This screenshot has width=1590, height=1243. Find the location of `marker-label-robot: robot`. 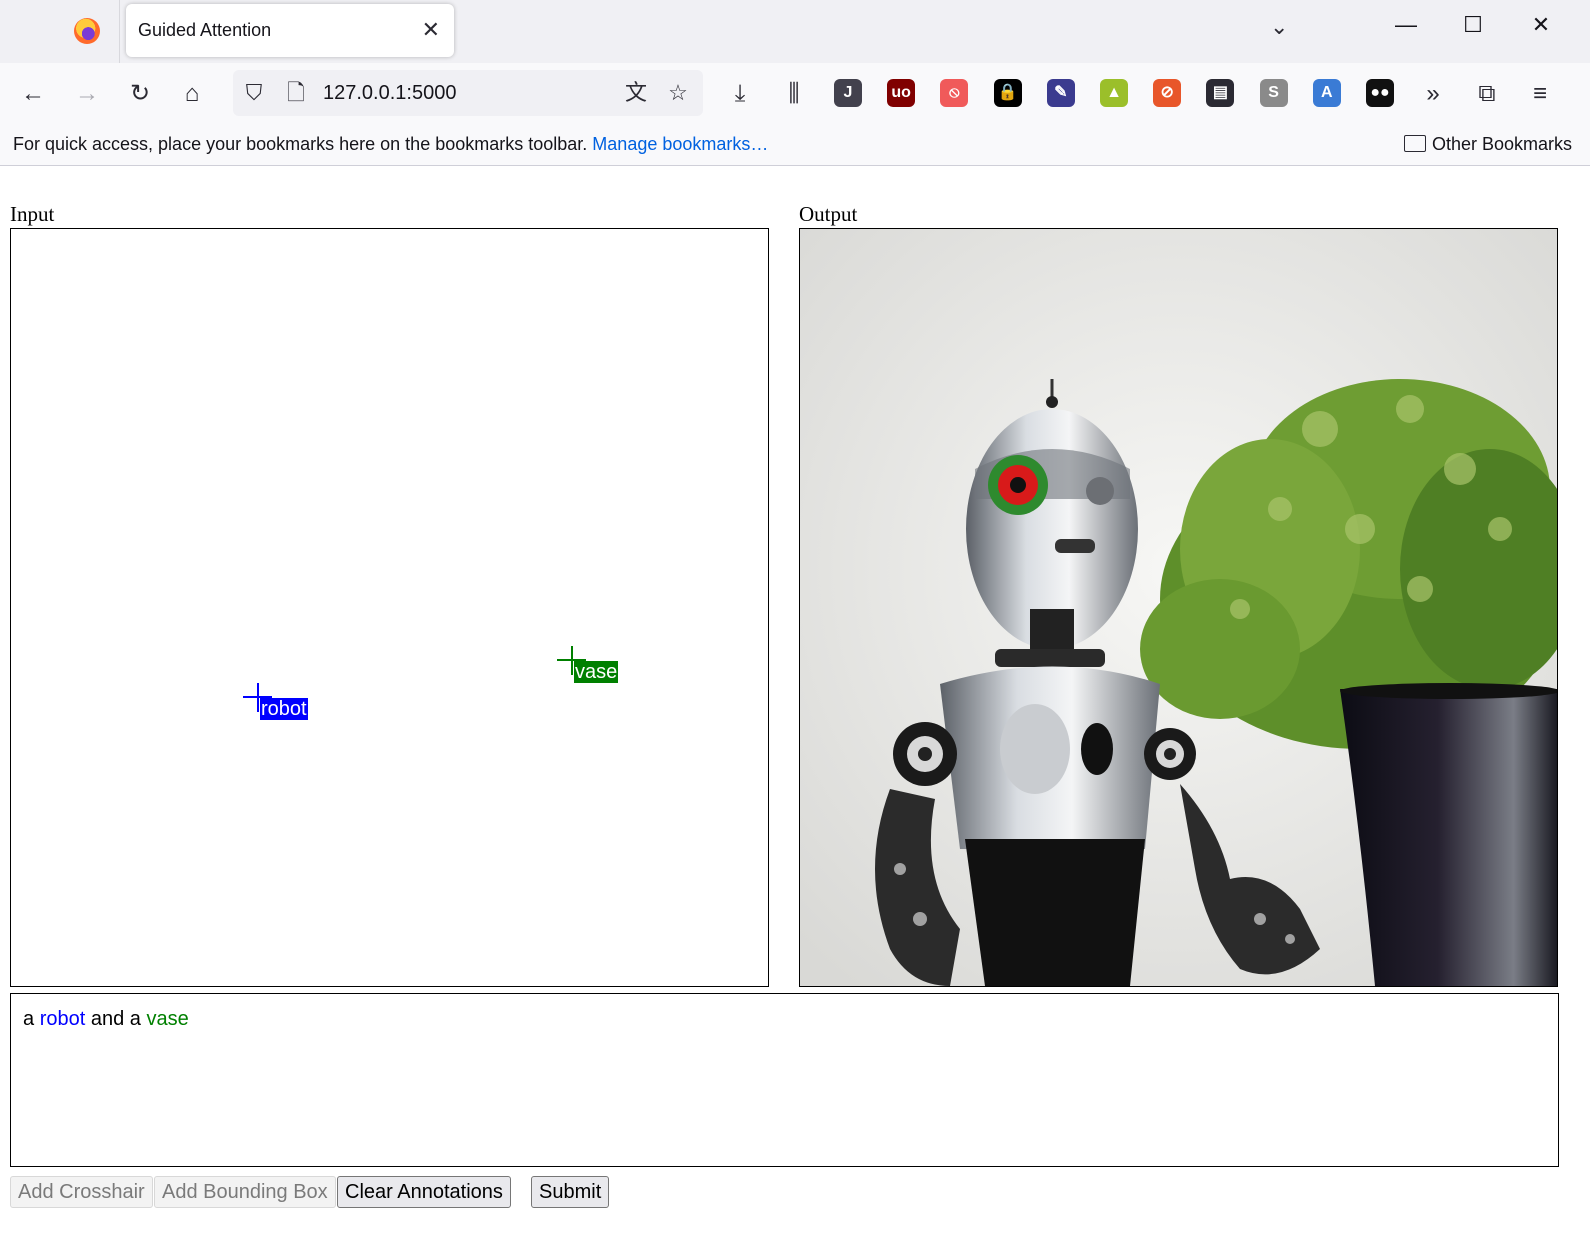

marker-label-robot: robot is located at coordinates (284, 709).